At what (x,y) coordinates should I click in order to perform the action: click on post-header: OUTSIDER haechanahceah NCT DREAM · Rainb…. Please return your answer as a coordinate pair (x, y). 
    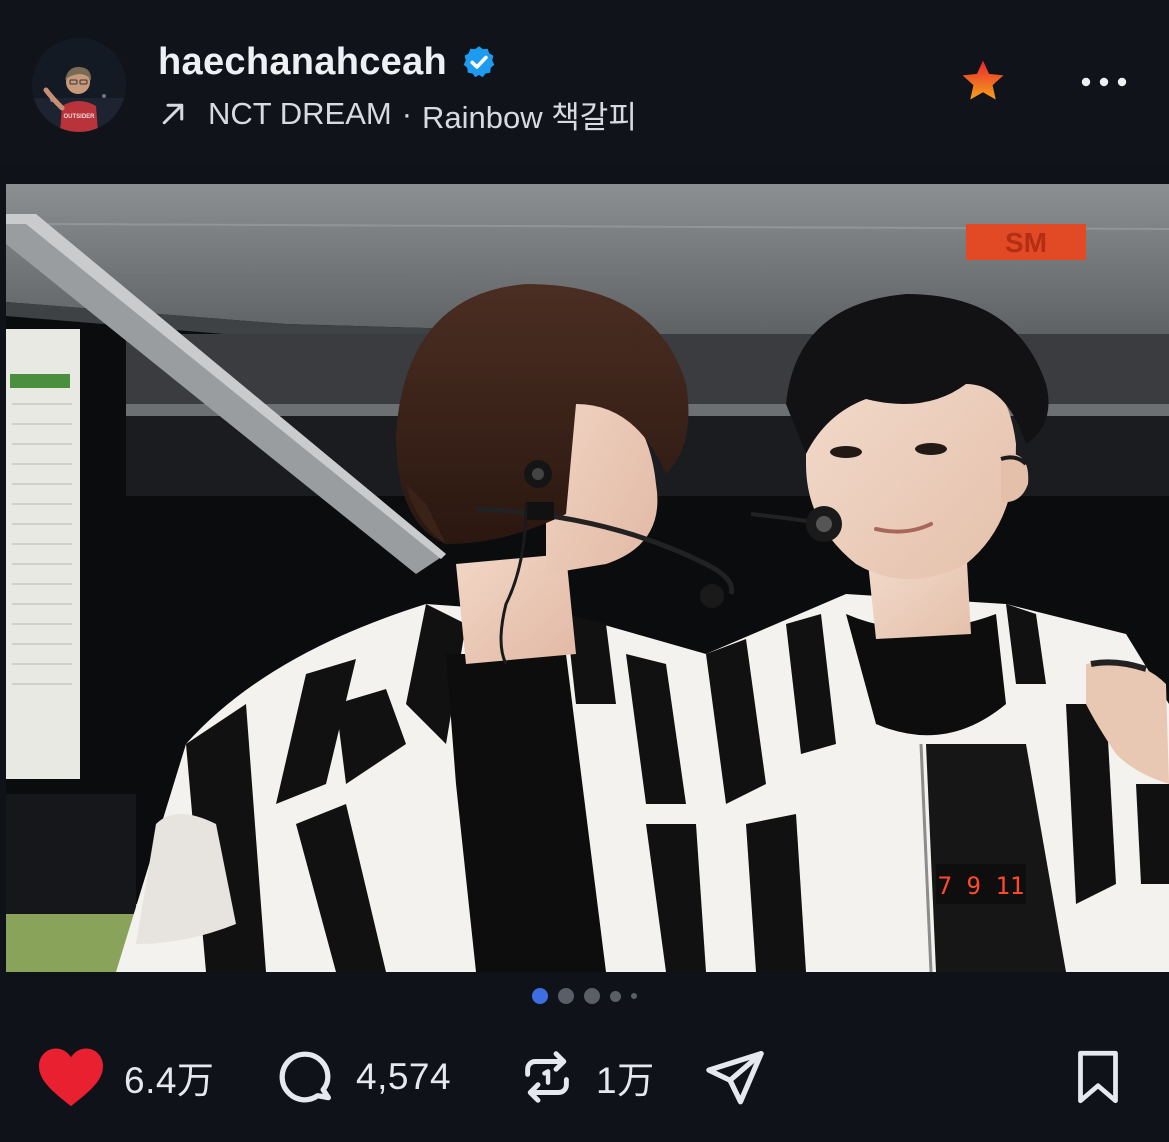
    Looking at the image, I should click on (584, 81).